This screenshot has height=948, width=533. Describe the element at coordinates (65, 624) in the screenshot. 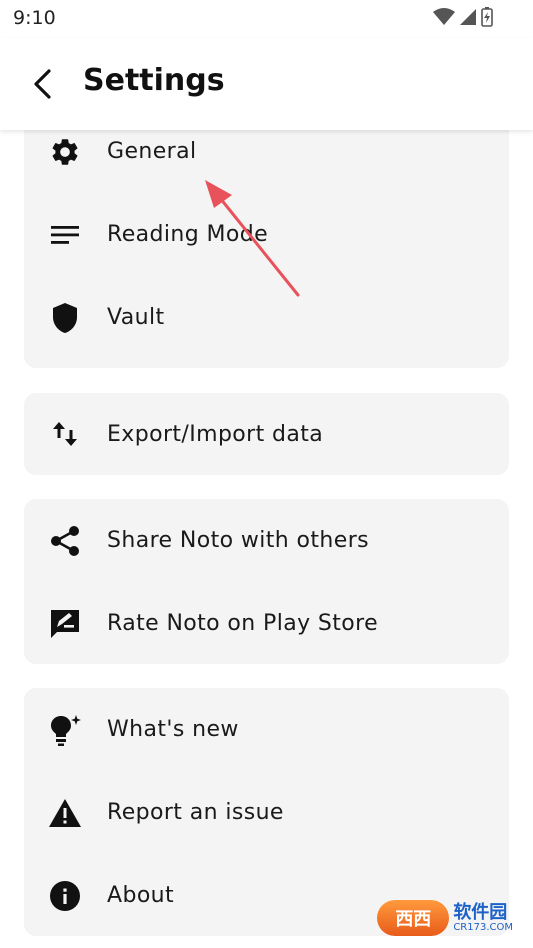

I see `rate-review-icon` at that location.